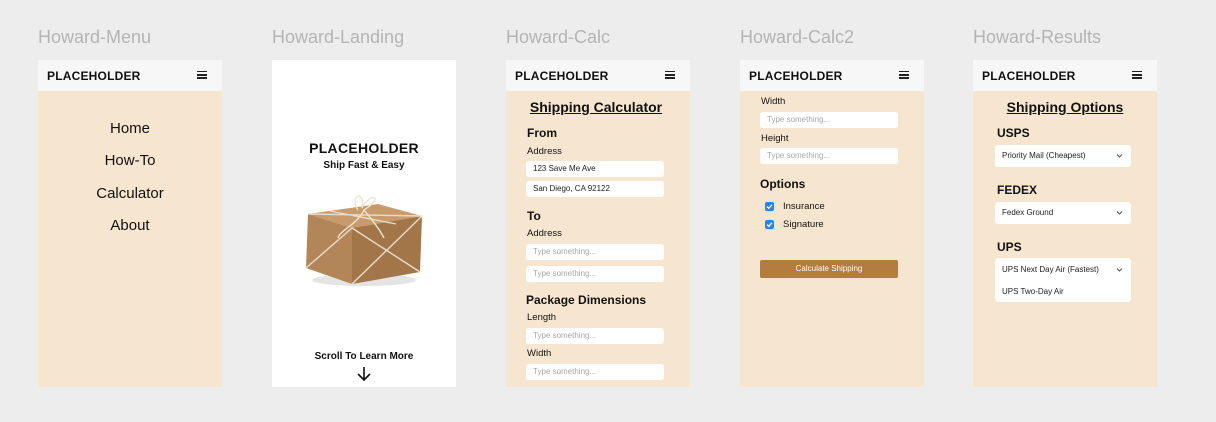  I want to click on frame-title-landing: Howard-Landing, so click(338, 37).